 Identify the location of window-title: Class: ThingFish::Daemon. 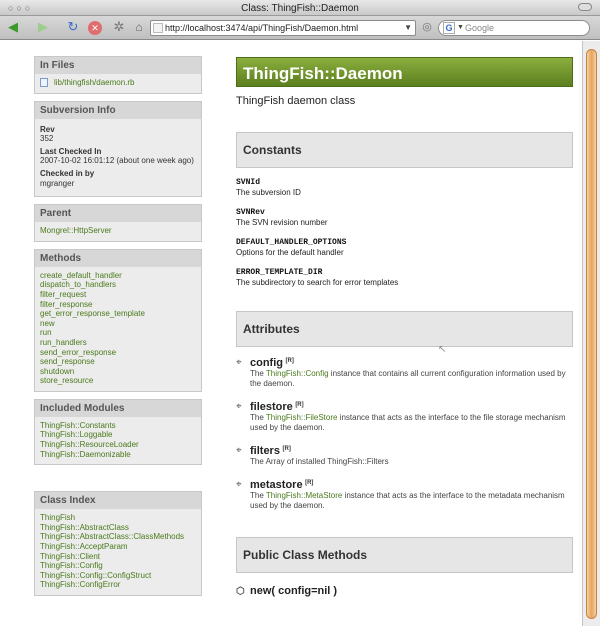
(300, 8).